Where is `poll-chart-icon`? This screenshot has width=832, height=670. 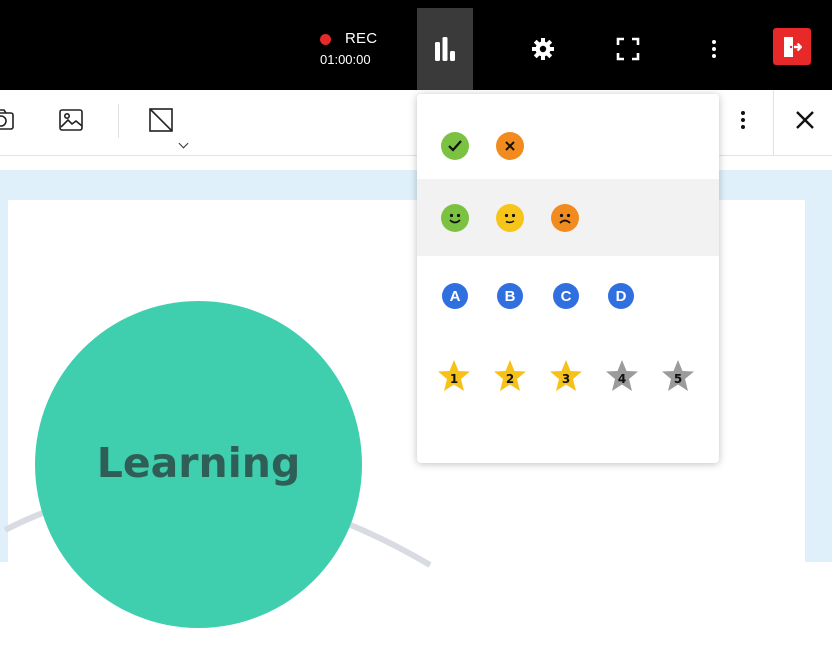
poll-chart-icon is located at coordinates (445, 49).